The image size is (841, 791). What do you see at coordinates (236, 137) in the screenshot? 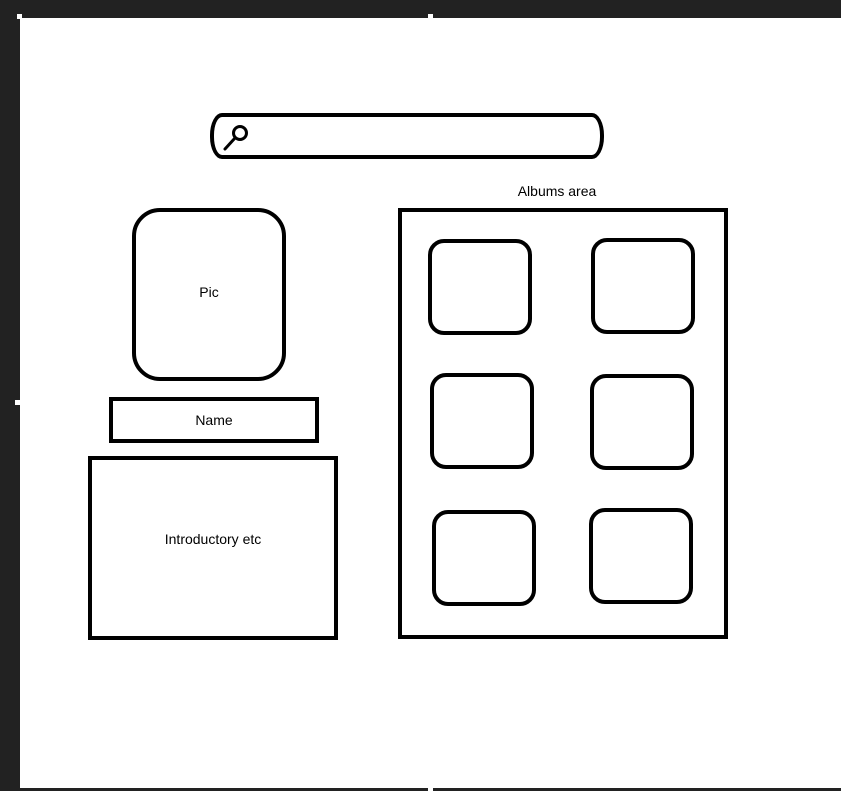
I see `search-icon` at bounding box center [236, 137].